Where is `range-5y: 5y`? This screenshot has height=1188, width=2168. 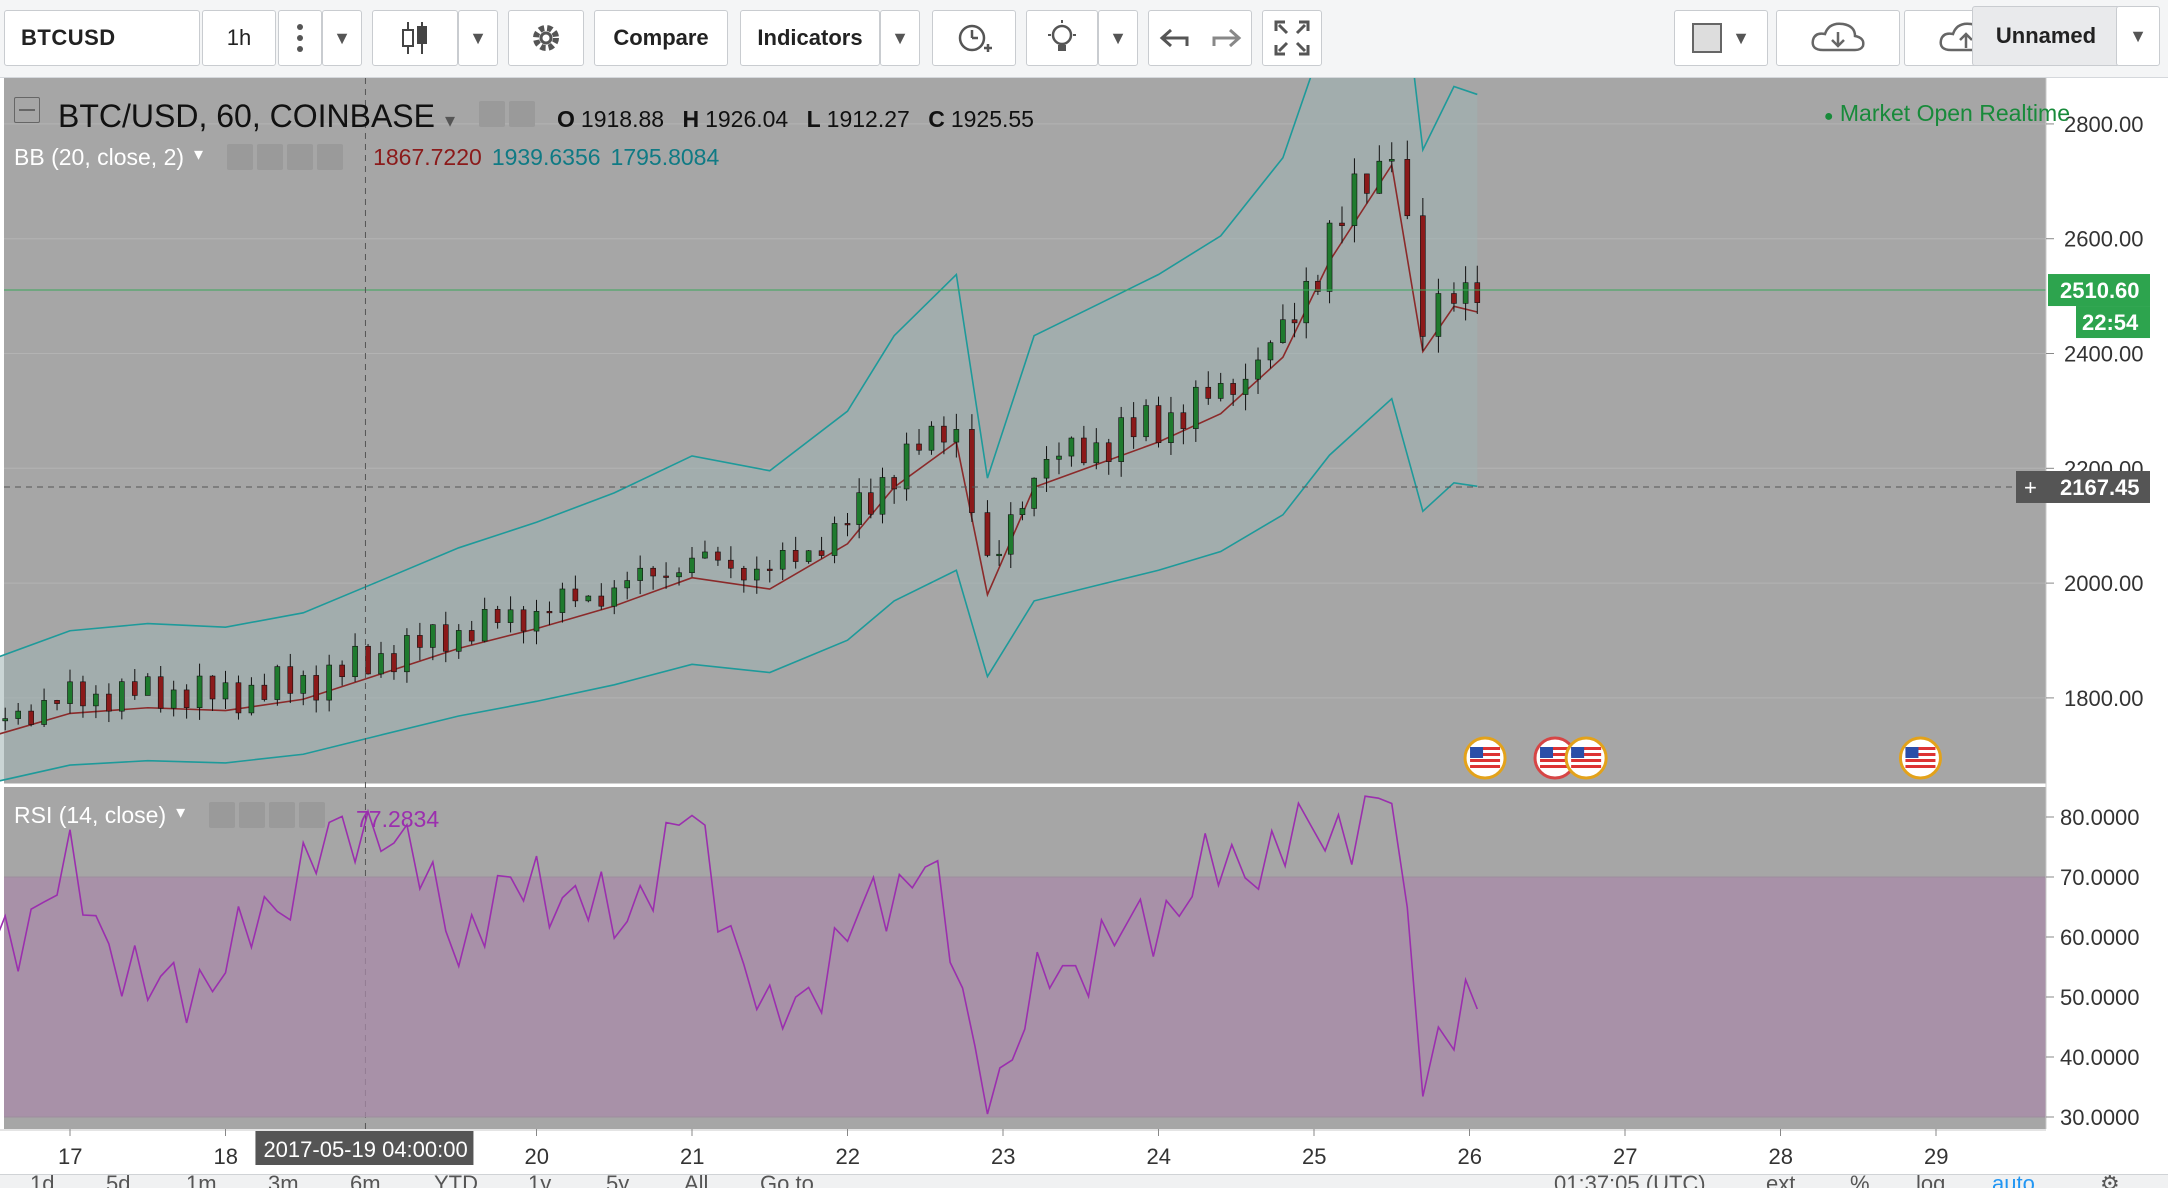 range-5y: 5y is located at coordinates (617, 1181).